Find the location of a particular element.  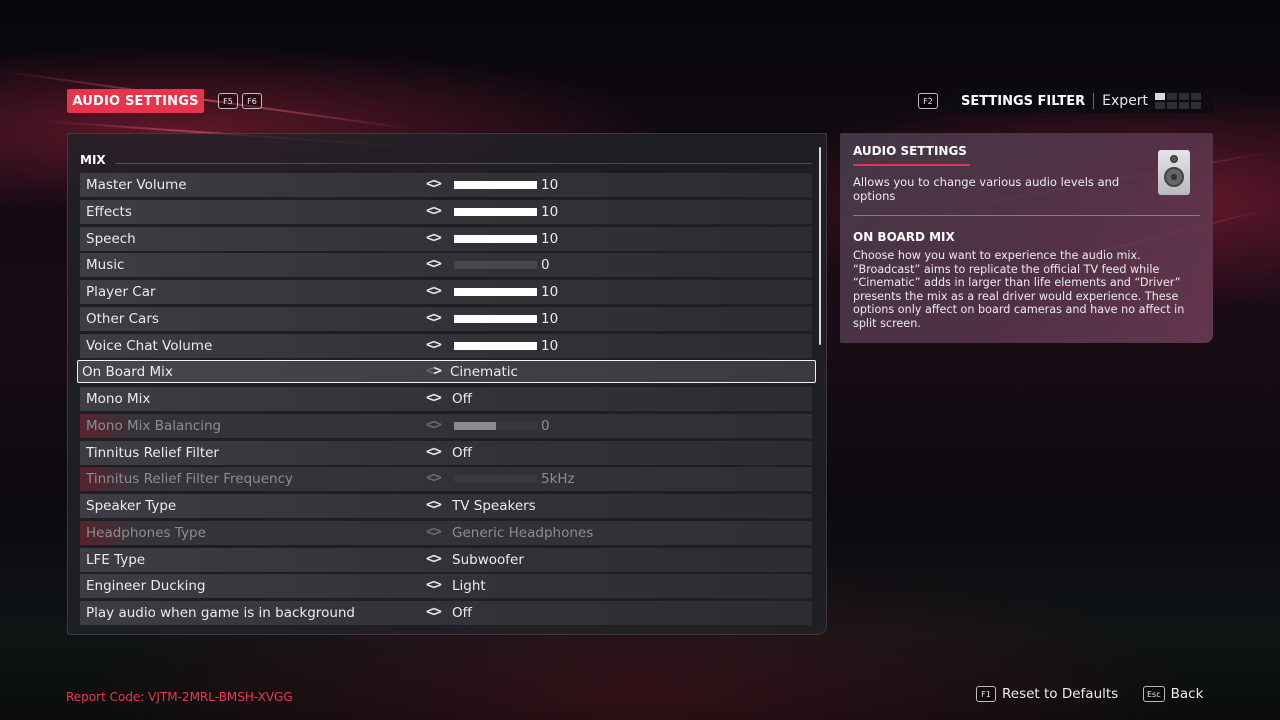

setting-name: Mono Mix is located at coordinates (118, 399).